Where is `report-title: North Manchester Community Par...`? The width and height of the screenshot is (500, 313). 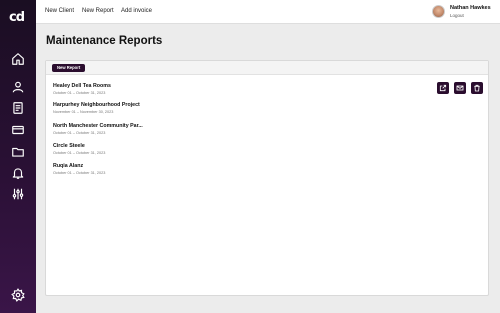
report-title: North Manchester Community Par... is located at coordinates (98, 126).